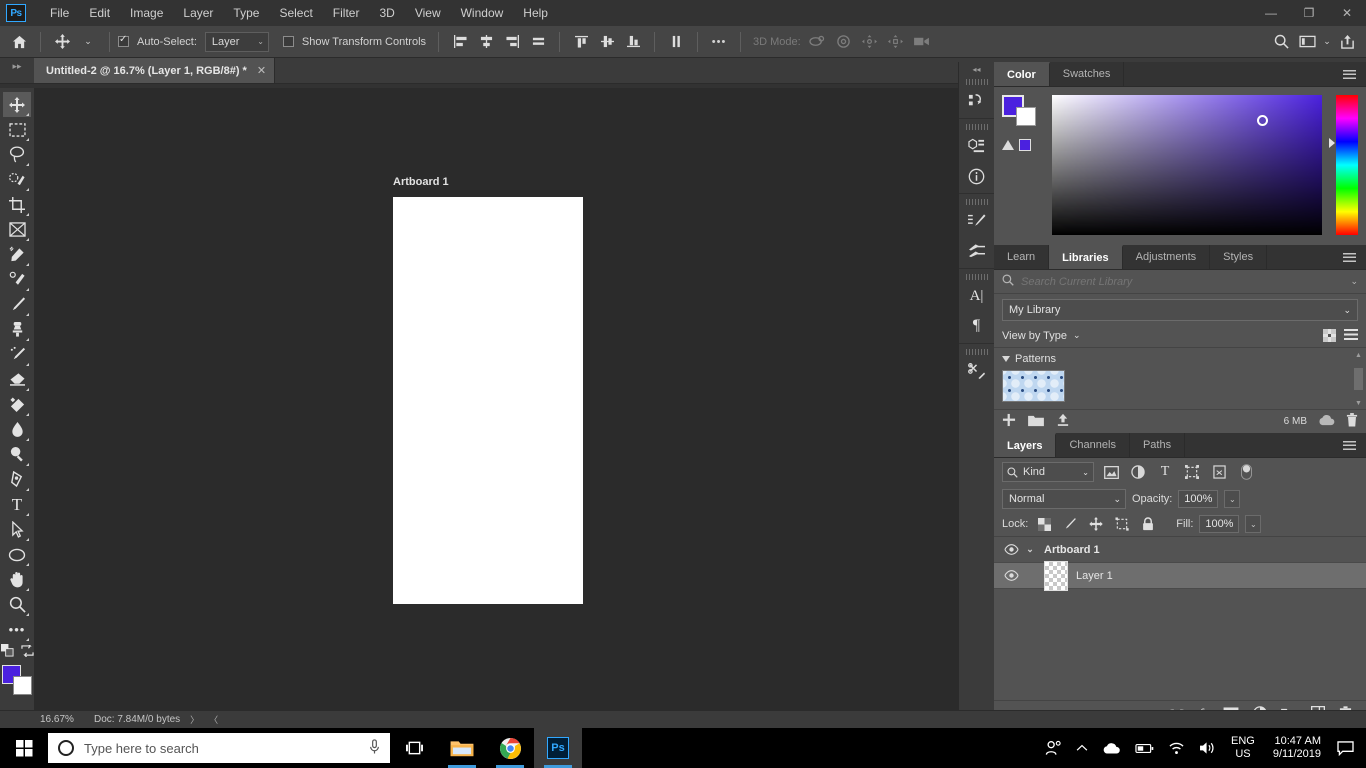 This screenshot has height=768, width=1366. I want to click on minimize-button: —, so click(1271, 13).